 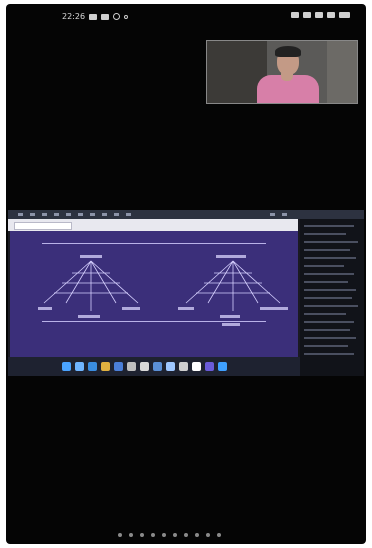 I want to click on slide-top-rule, so click(x=154, y=243).